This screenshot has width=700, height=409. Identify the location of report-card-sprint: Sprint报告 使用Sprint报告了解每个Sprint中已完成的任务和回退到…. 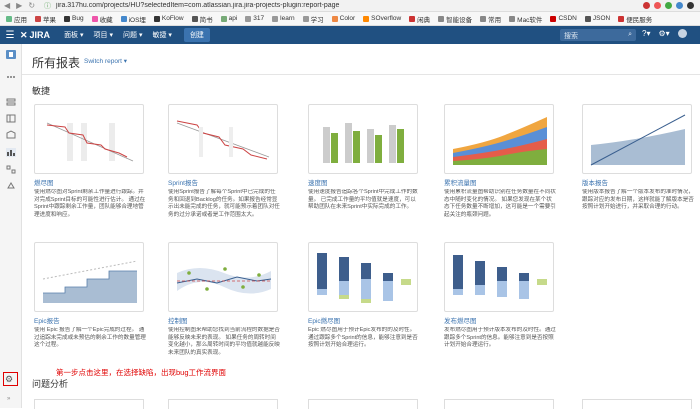
(224, 166).